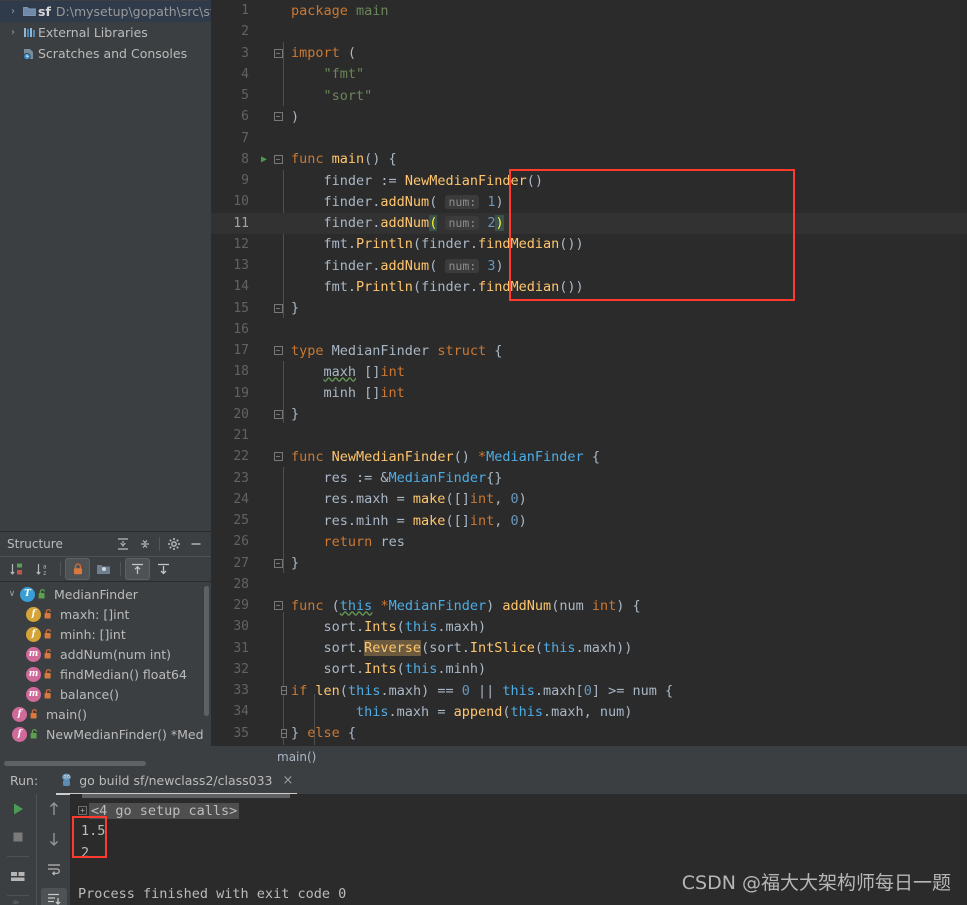 The image size is (967, 905). I want to click on expand-icon: +, so click(82, 810).